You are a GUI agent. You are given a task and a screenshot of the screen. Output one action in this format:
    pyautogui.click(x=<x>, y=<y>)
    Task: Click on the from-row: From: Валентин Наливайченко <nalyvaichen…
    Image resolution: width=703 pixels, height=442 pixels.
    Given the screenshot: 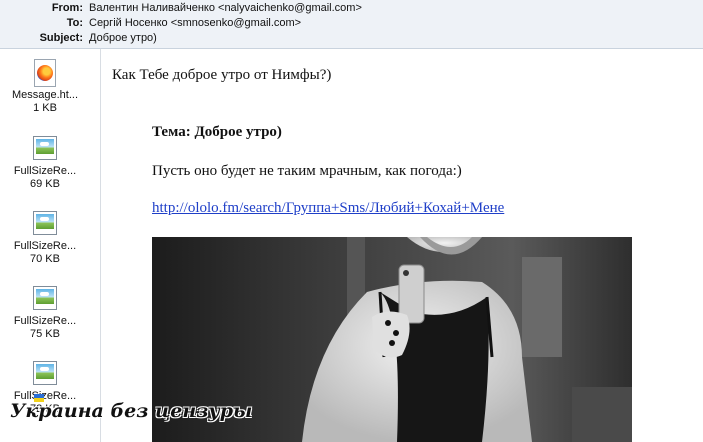 What is the action you would take?
    pyautogui.click(x=351, y=8)
    